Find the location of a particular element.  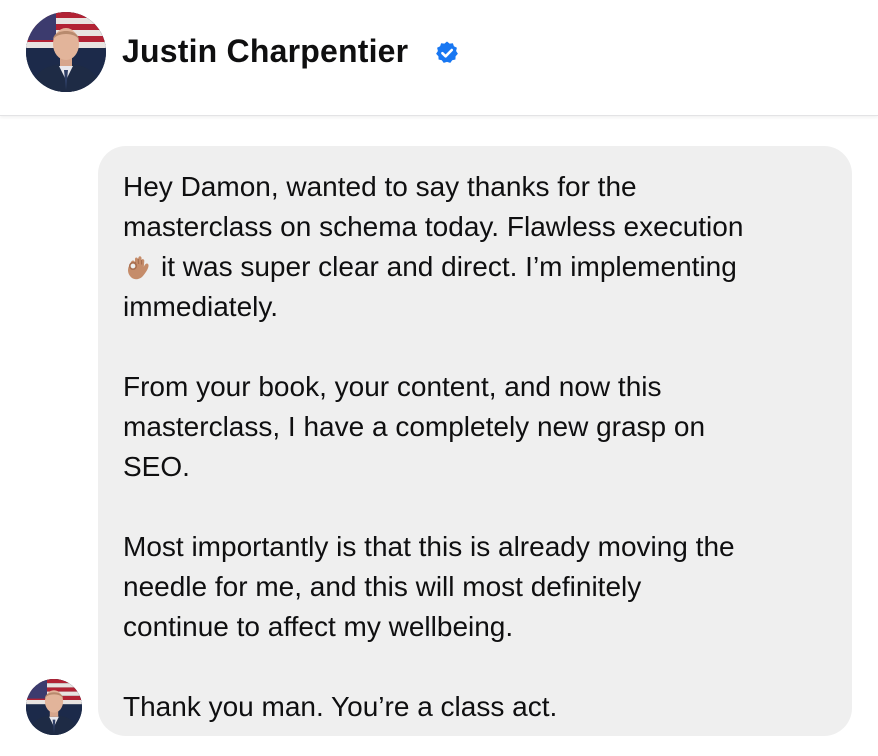

ok-hand-emoji-icon is located at coordinates (138, 268).